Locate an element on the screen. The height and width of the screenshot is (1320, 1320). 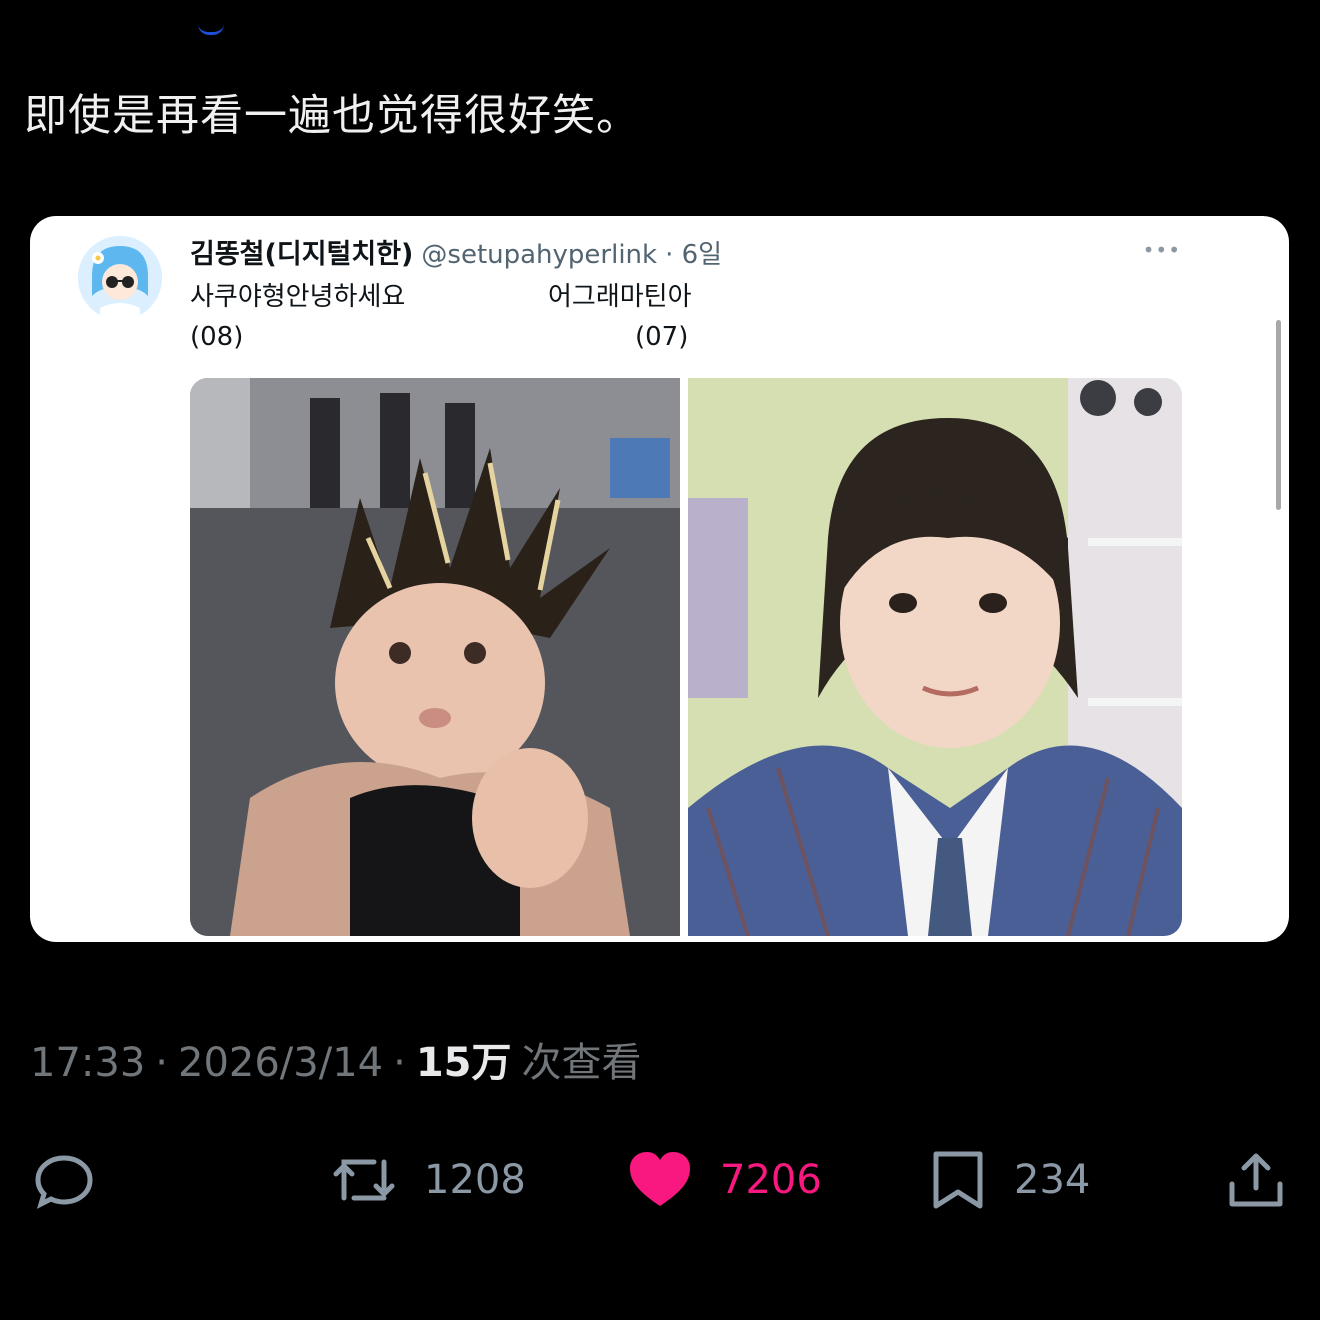
reply-icon is located at coordinates (64, 1182).